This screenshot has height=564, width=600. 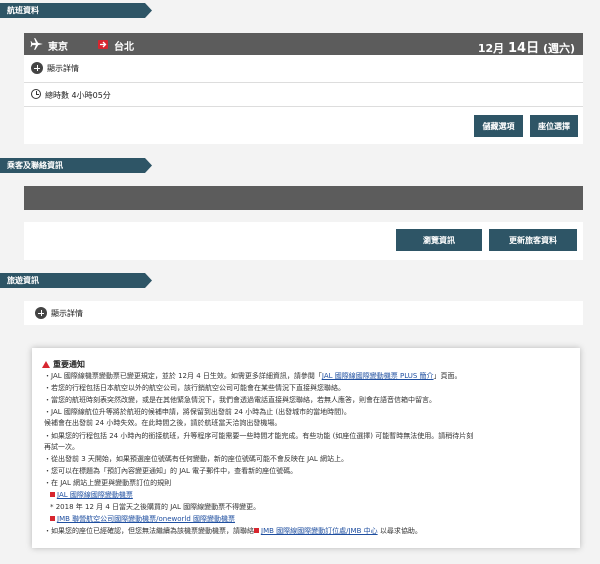 I want to click on jmb-center-link: JMB 國際線國際變動訂位處/JMB 中心, so click(x=319, y=531).